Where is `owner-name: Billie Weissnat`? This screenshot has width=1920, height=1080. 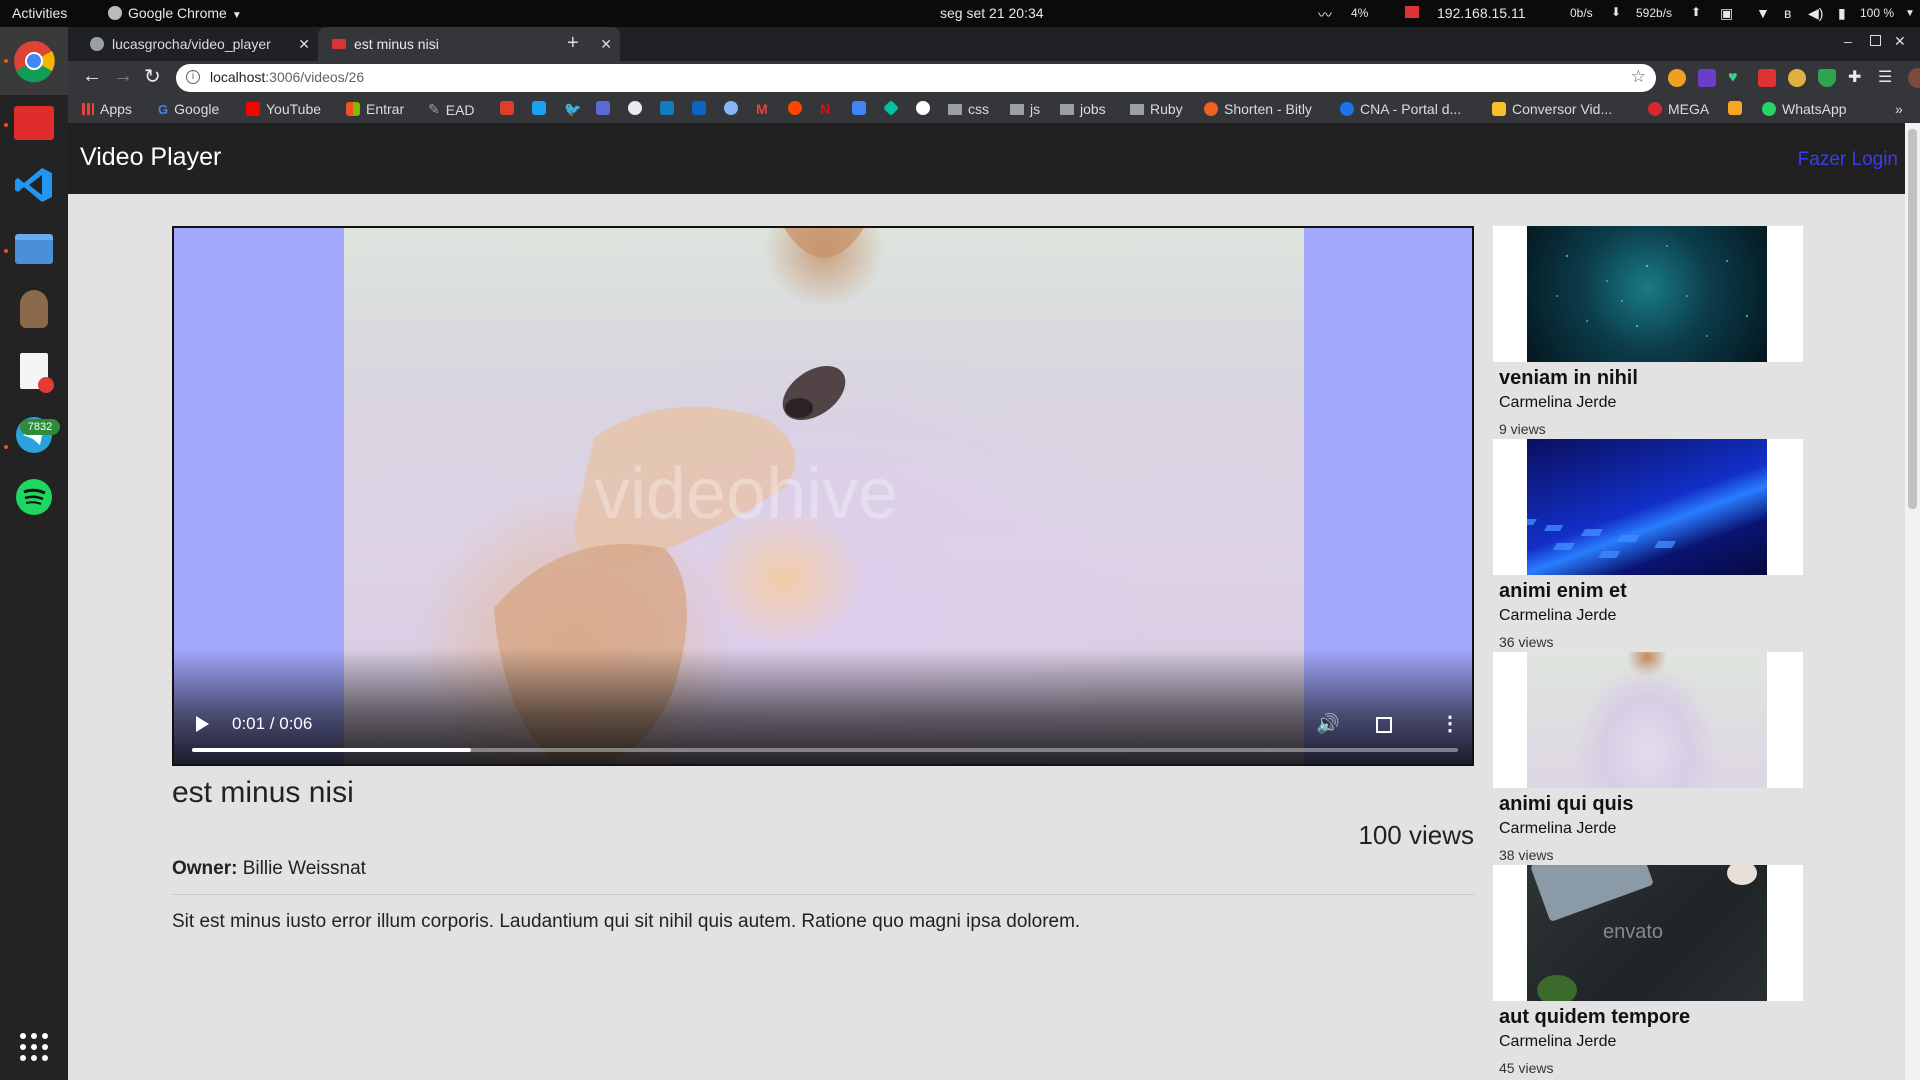
owner-name: Billie Weissnat is located at coordinates (304, 868).